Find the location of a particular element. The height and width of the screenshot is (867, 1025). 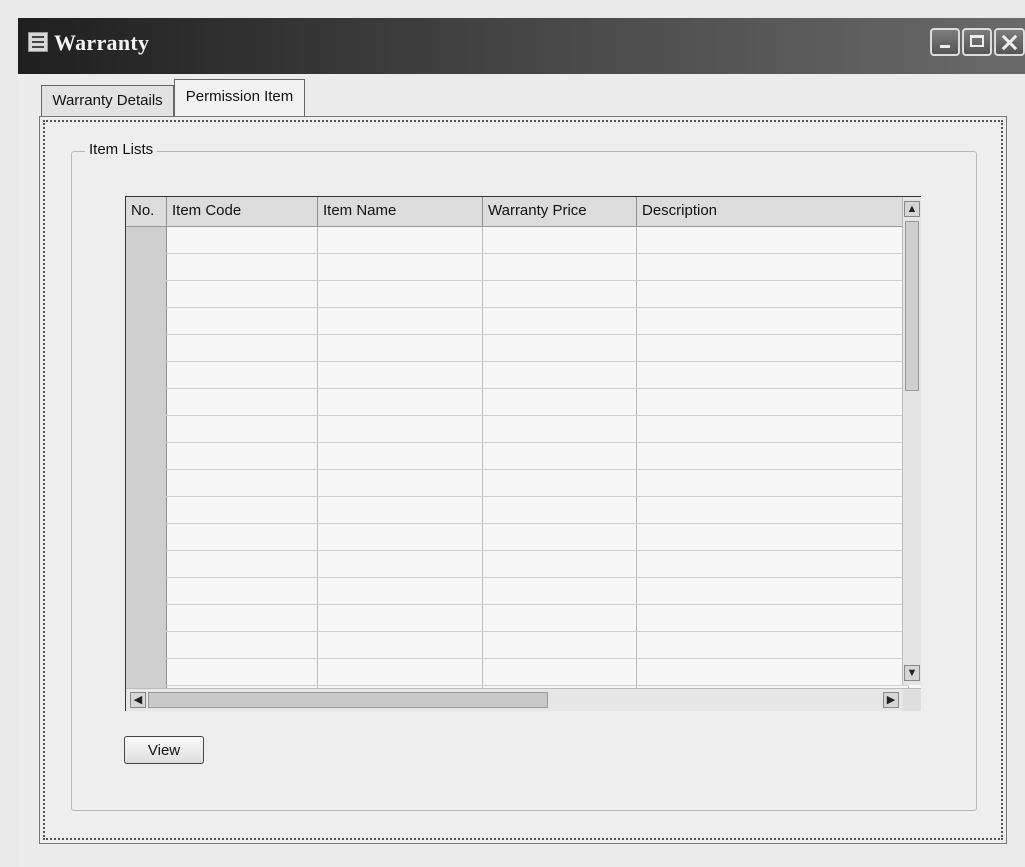

tab-warranty-details: Warranty Details is located at coordinates (107, 101).